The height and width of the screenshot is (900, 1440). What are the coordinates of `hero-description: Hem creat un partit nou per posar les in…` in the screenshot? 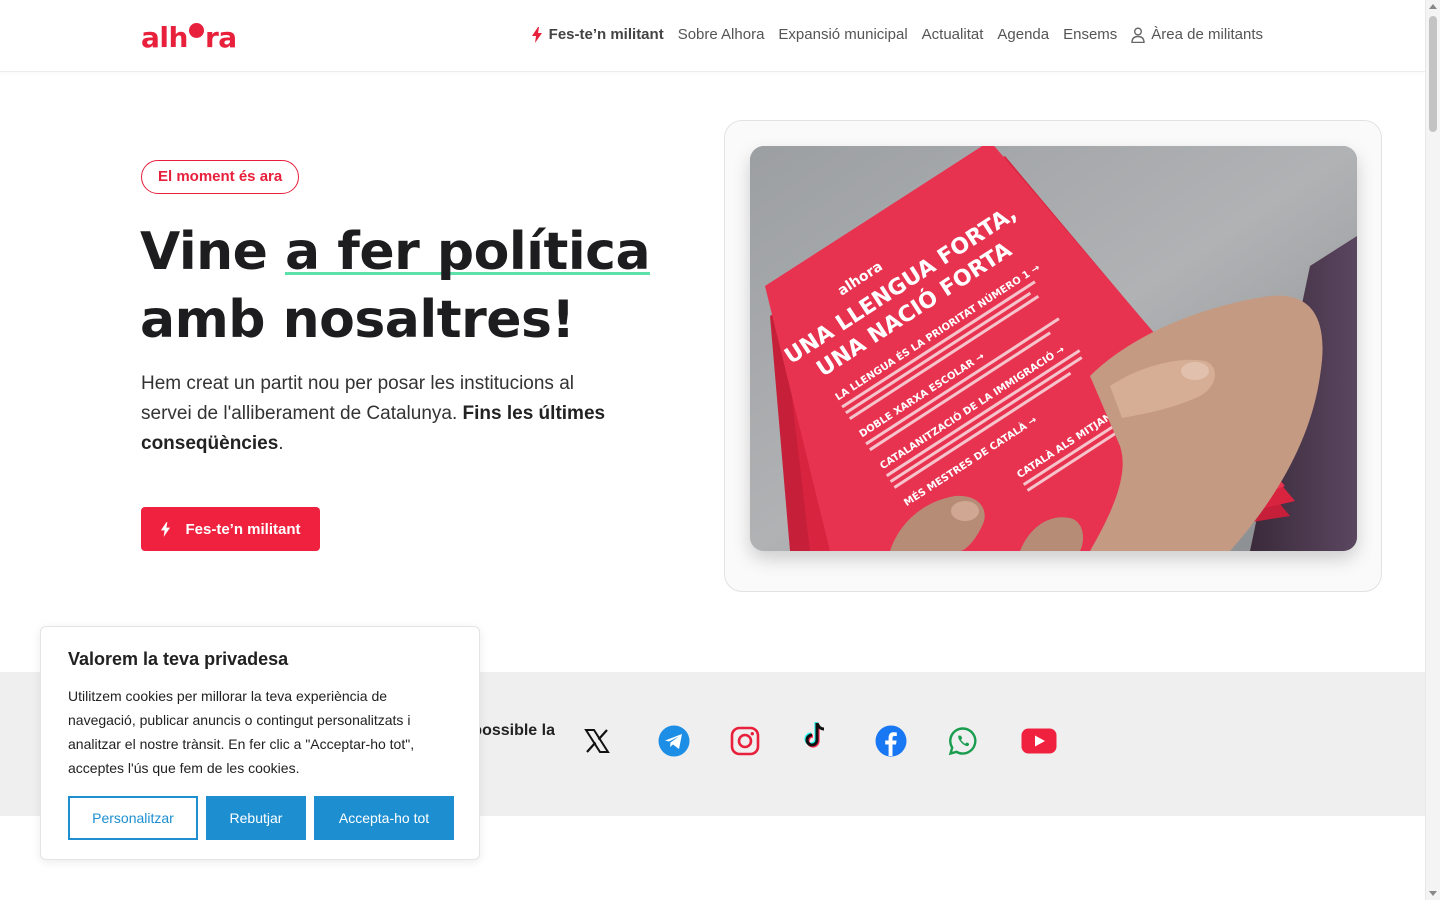 It's located at (373, 413).